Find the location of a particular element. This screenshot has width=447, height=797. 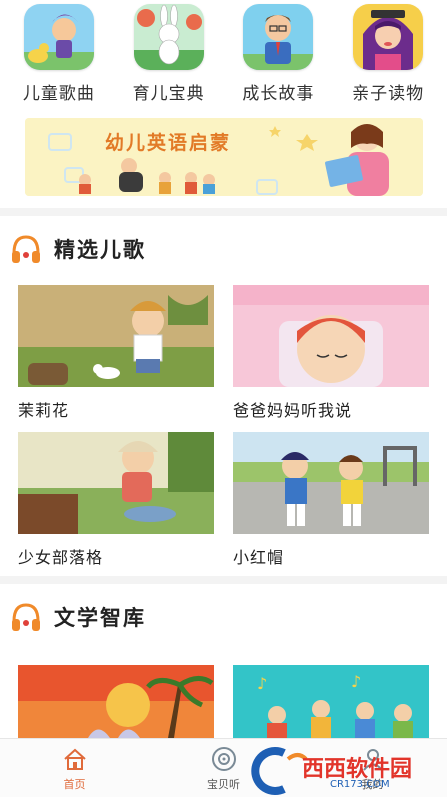

tab-home: 首页 is located at coordinates (74, 768).